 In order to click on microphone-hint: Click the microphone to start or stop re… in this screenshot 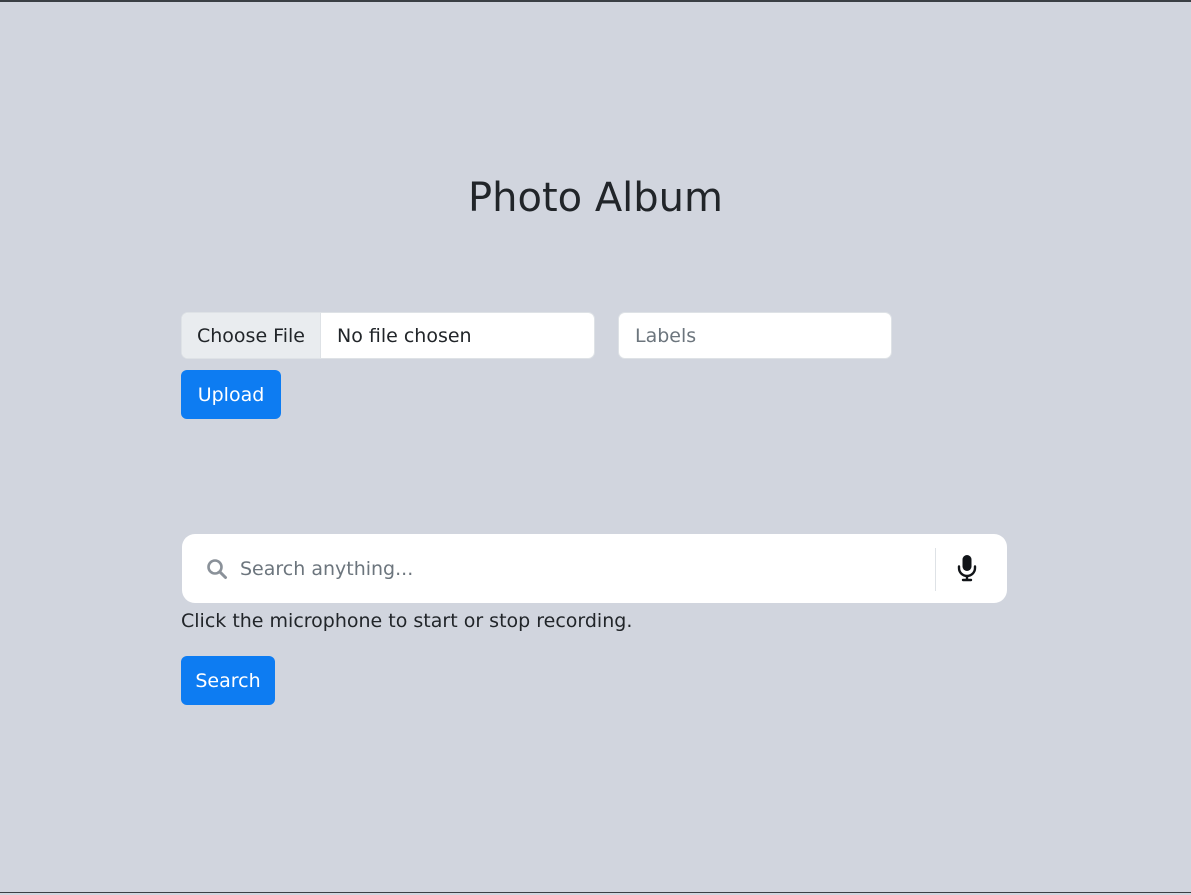, I will do `click(407, 621)`.